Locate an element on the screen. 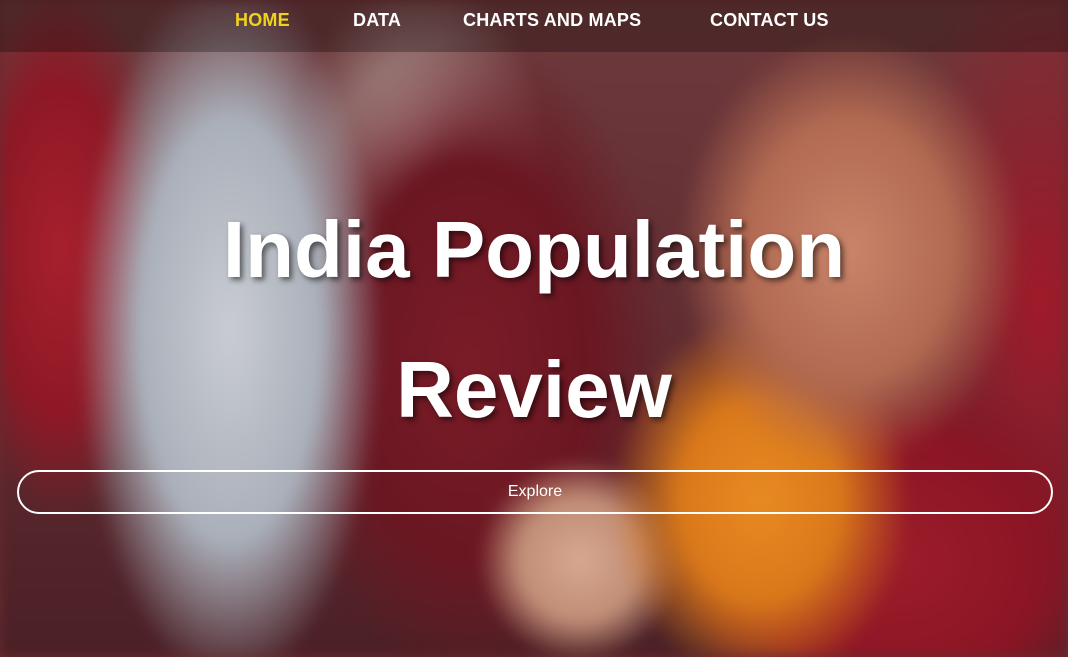  nav-item-data: DATA is located at coordinates (377, 20).